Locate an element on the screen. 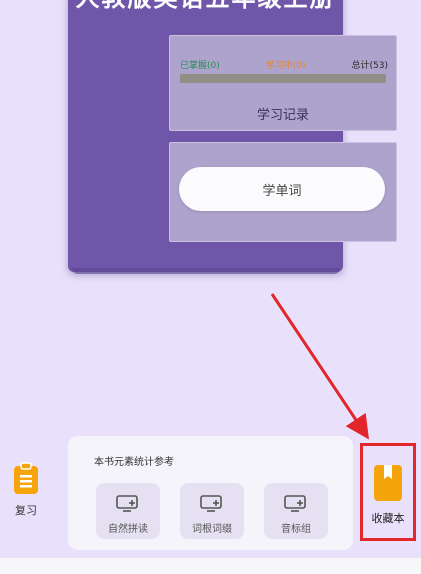  favorites-label: 收藏本 is located at coordinates (388, 518).